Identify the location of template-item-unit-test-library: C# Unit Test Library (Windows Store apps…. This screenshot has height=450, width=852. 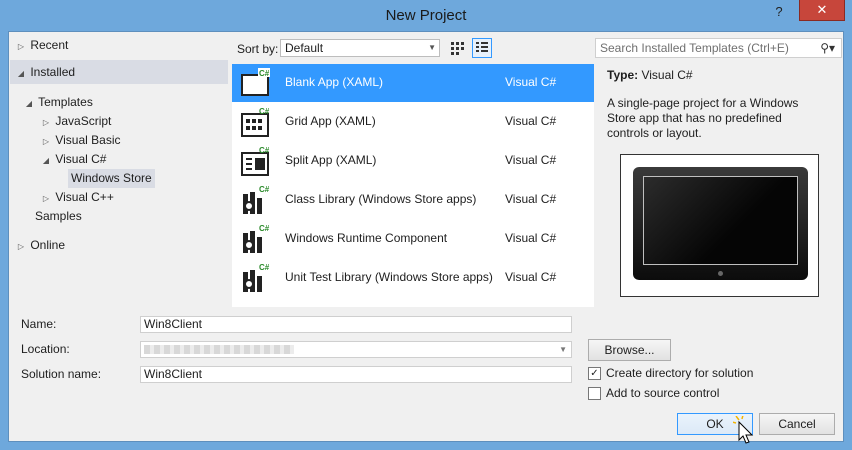
(413, 278).